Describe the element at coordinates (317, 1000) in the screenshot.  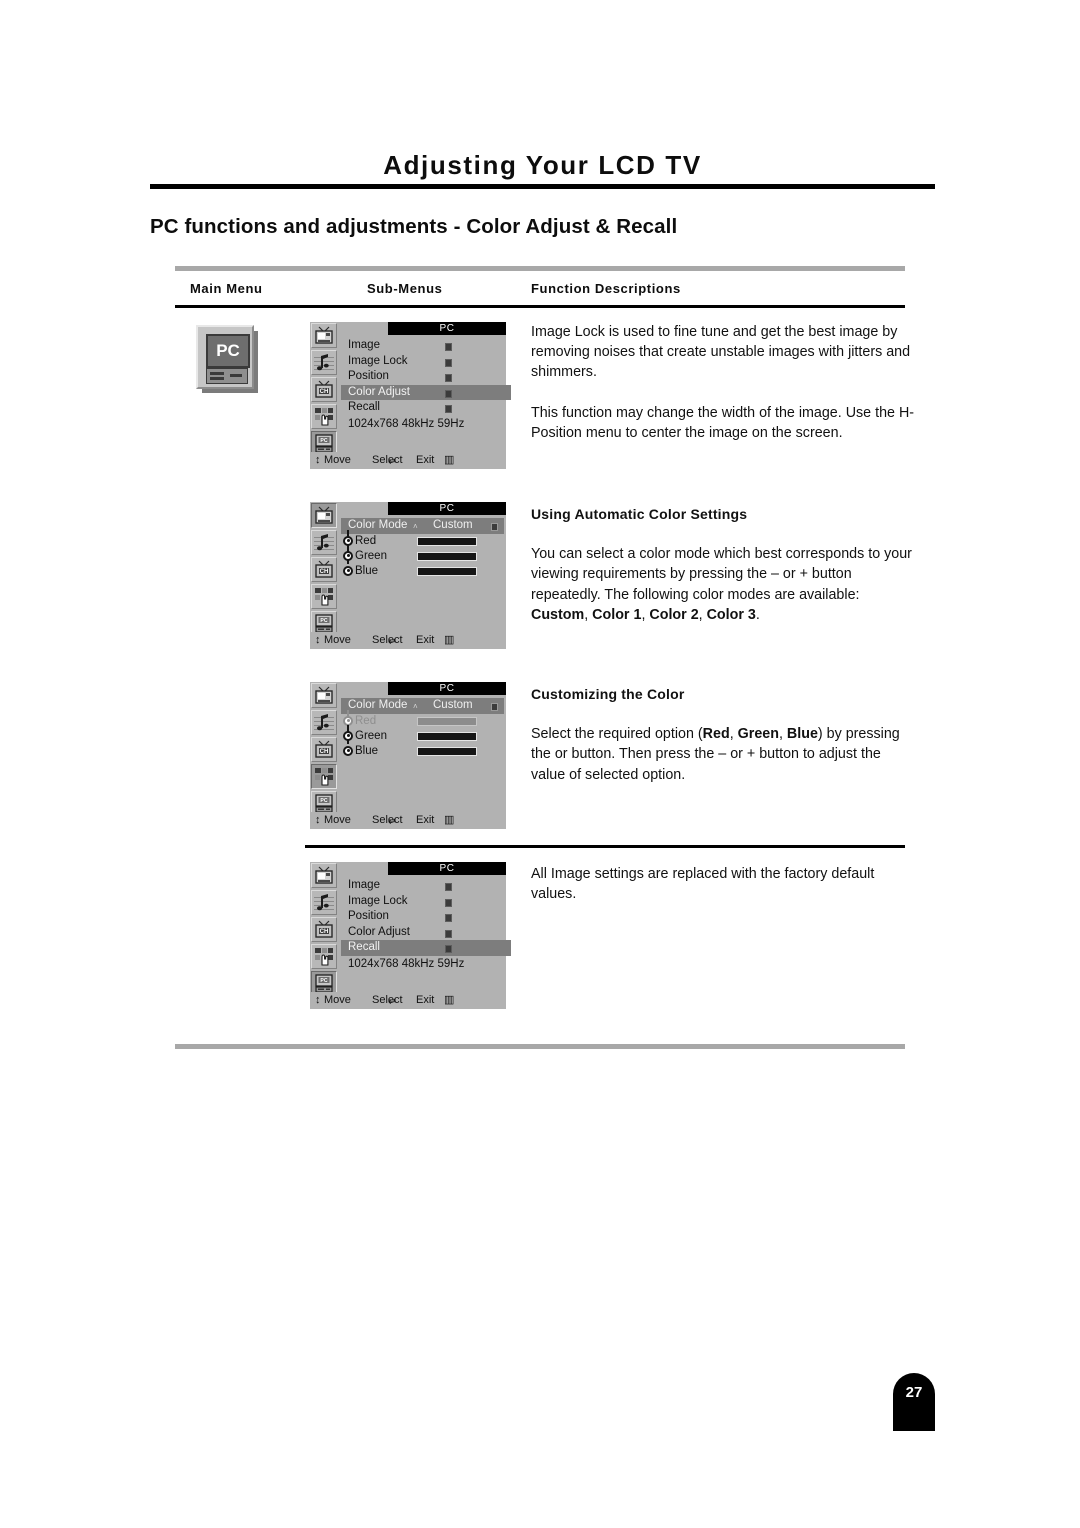
I see `up-down-arrow-icon: ↕` at that location.